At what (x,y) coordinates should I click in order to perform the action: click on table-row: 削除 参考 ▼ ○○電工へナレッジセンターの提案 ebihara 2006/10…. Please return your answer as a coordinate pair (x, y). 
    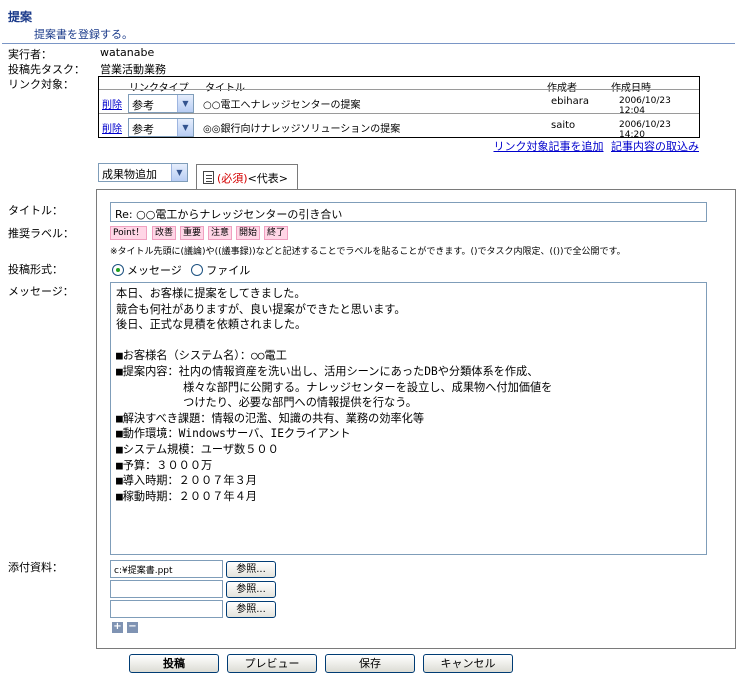
    Looking at the image, I should click on (399, 102).